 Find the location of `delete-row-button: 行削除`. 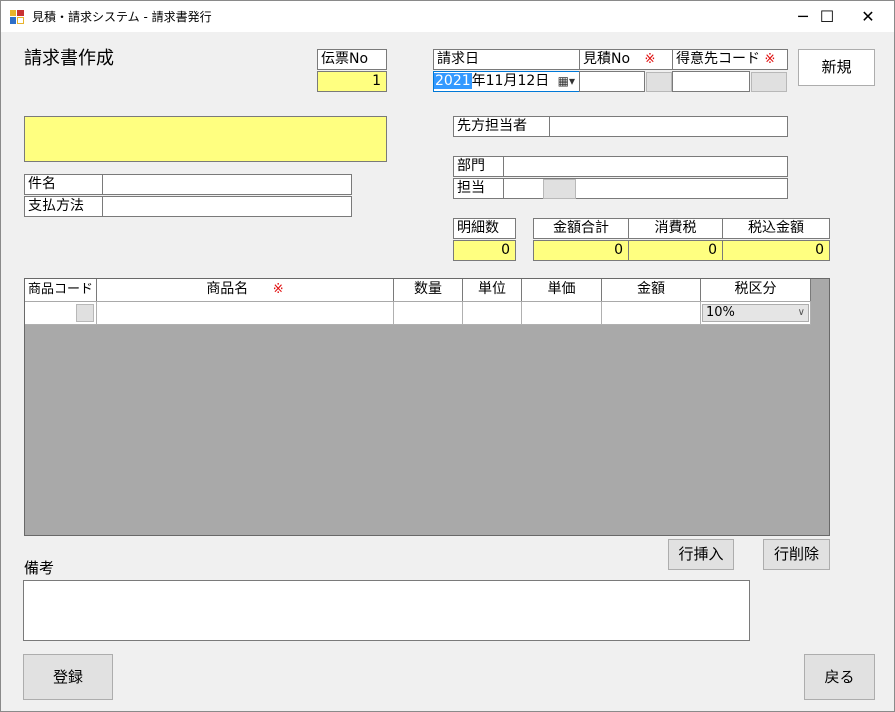

delete-row-button: 行削除 is located at coordinates (796, 554).